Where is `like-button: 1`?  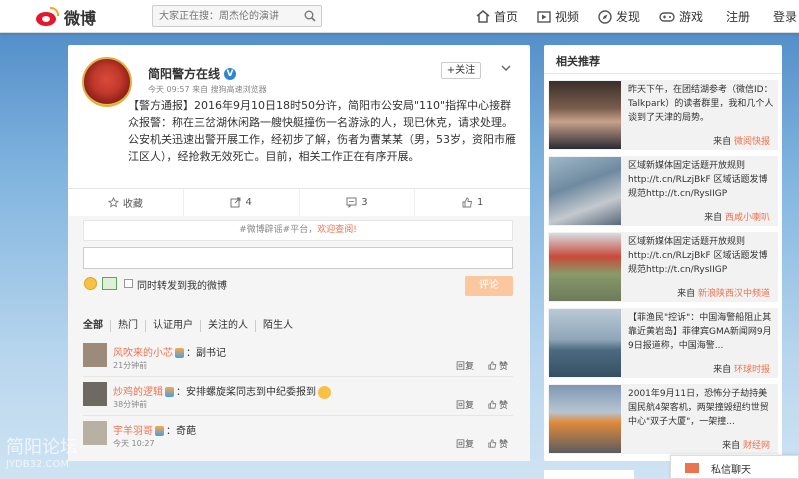
like-button: 1 is located at coordinates (472, 202).